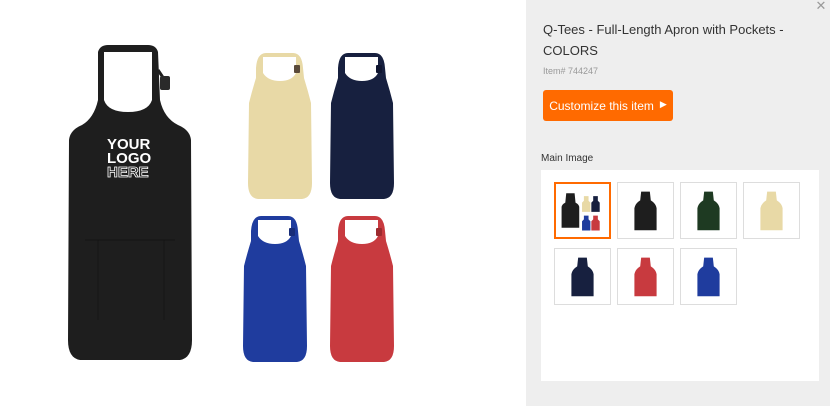  What do you see at coordinates (280, 126) in the screenshot?
I see `natural-apron` at bounding box center [280, 126].